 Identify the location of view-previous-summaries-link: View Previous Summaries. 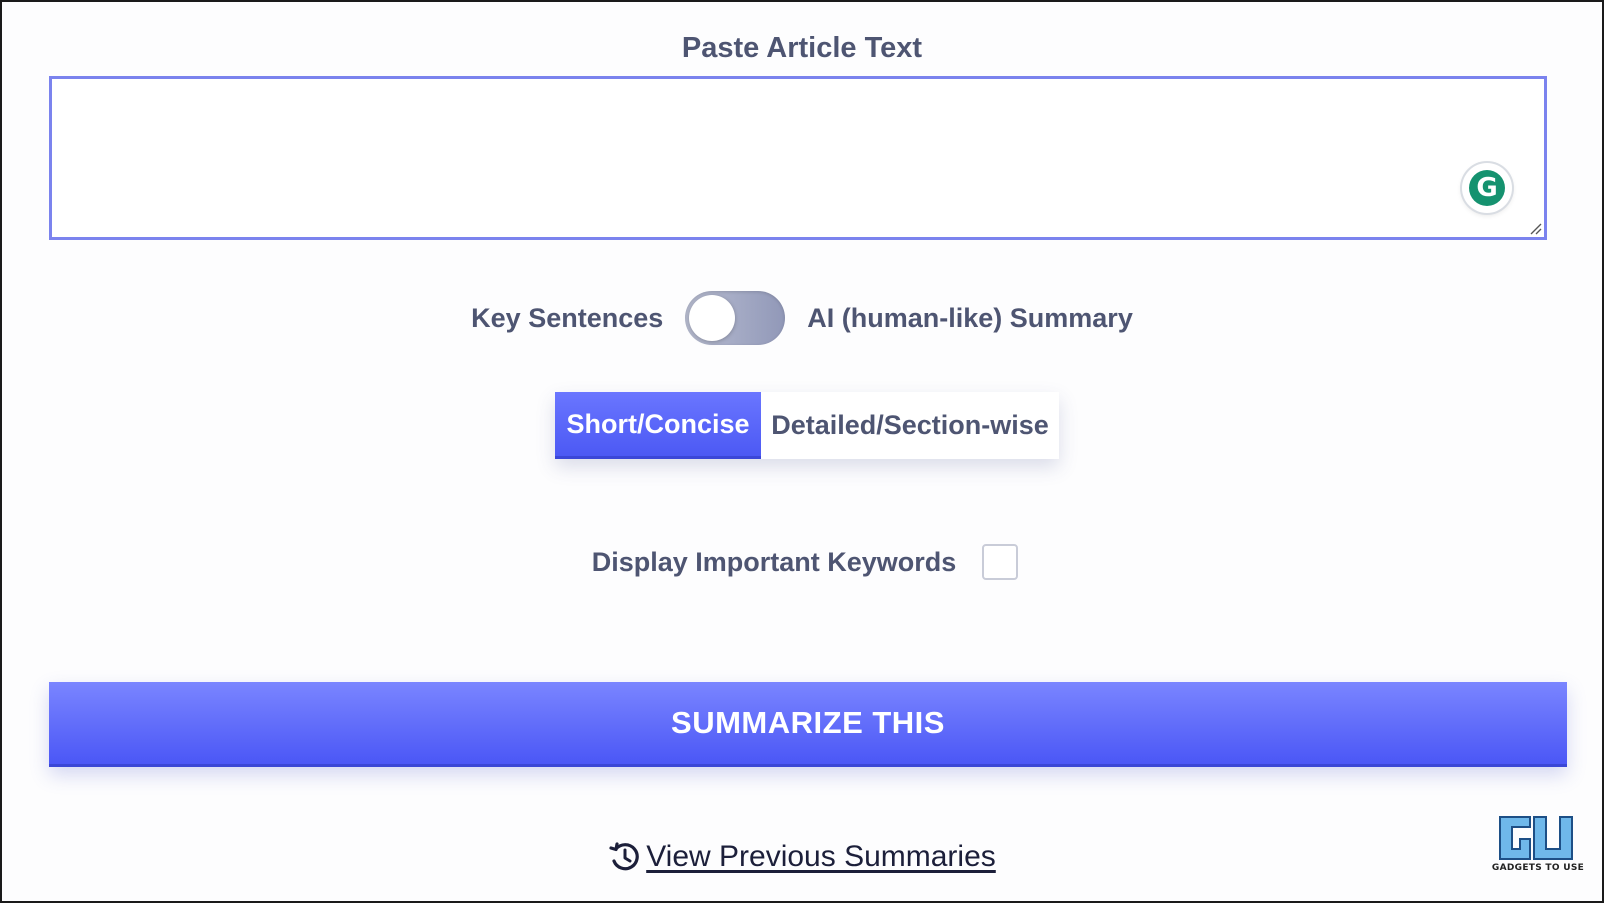
(802, 857).